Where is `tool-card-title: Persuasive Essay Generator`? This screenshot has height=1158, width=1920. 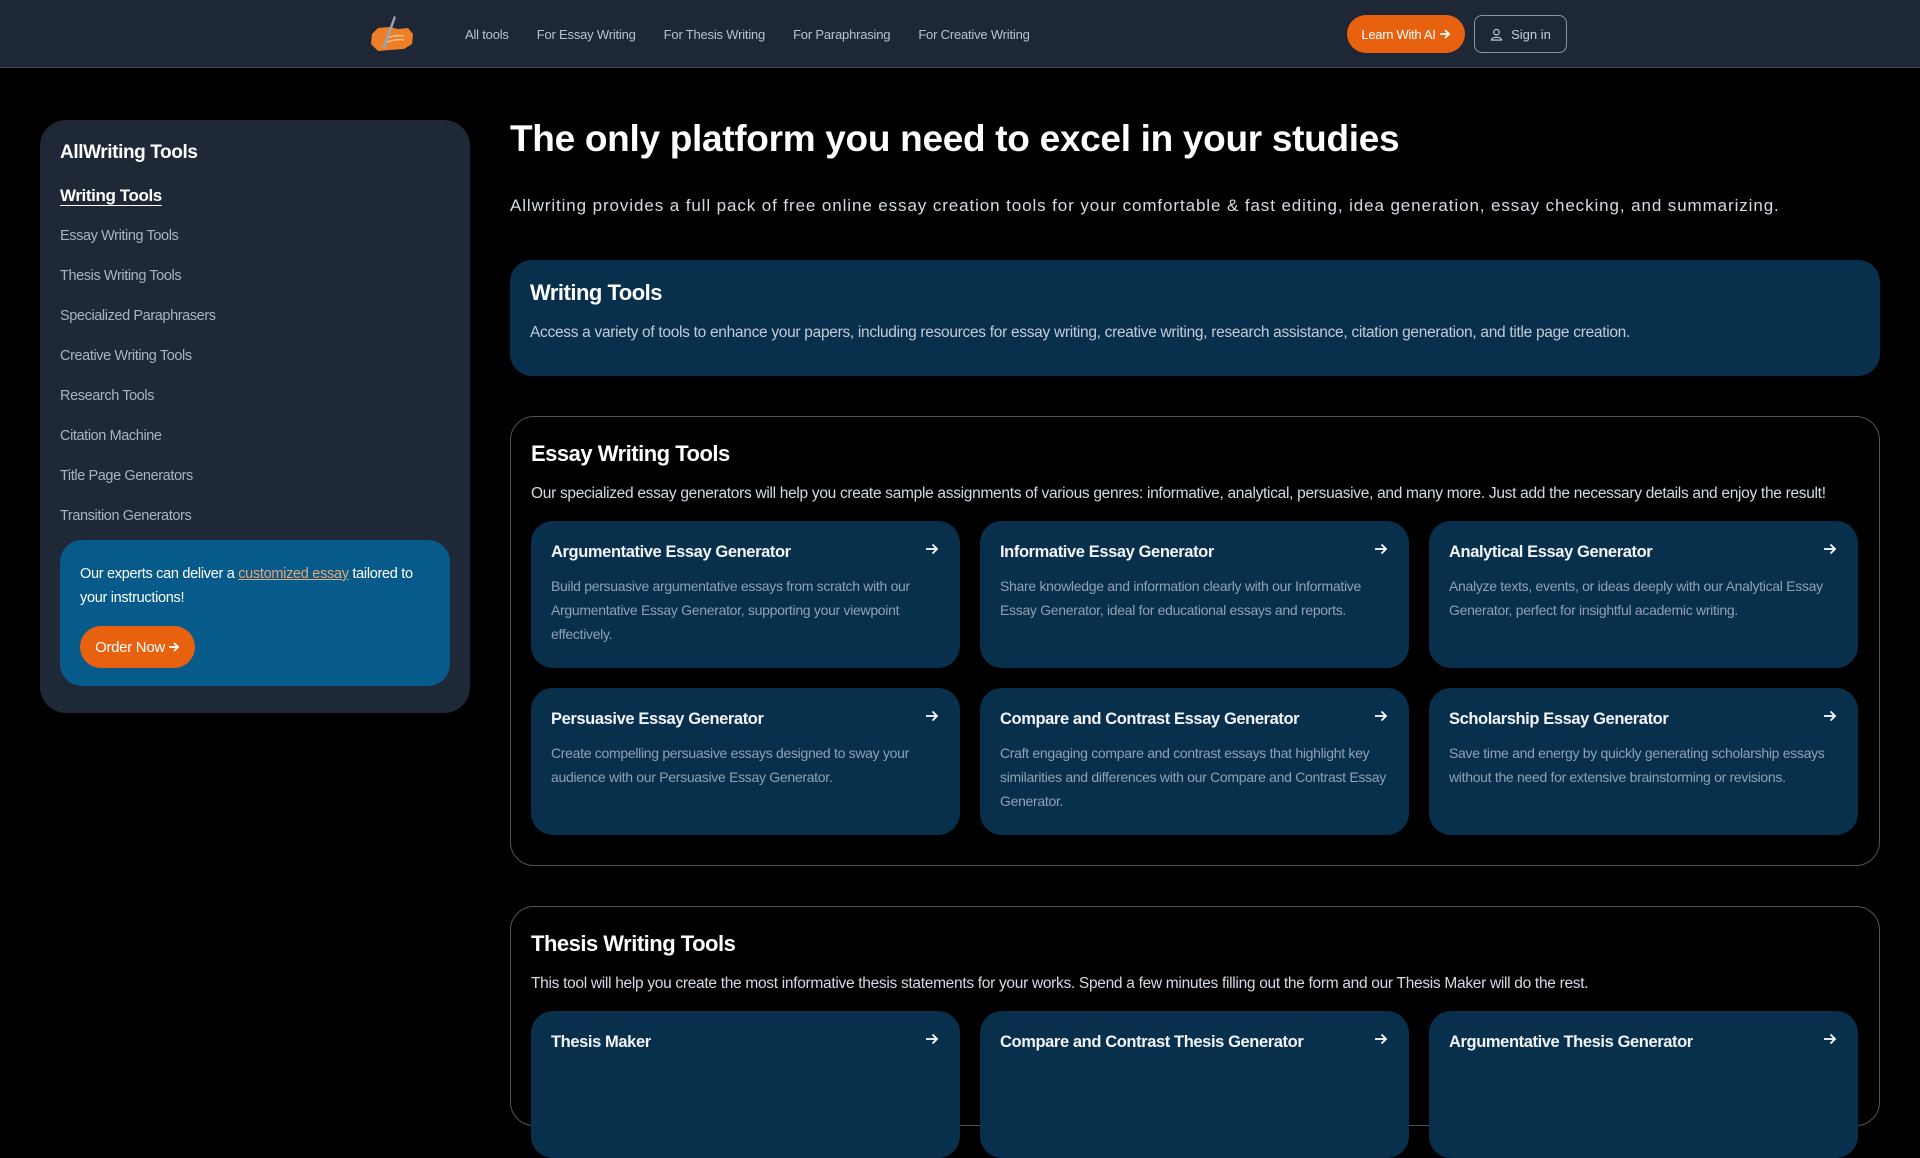
tool-card-title: Persuasive Essay Generator is located at coordinates (657, 719).